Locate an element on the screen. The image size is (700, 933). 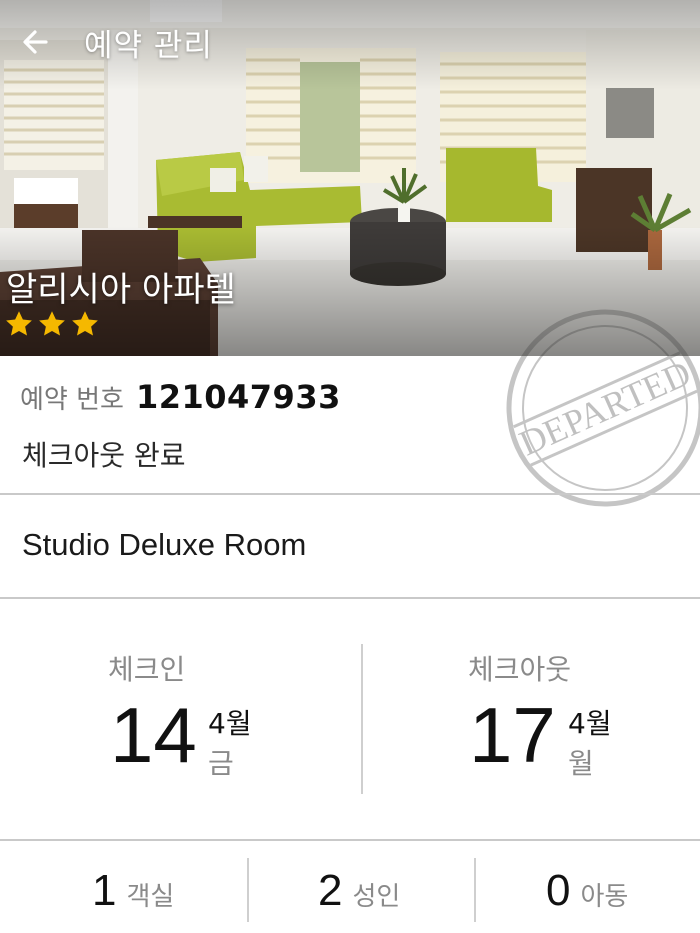
checkout-label: 체크아웃 is located at coordinates (520, 669).